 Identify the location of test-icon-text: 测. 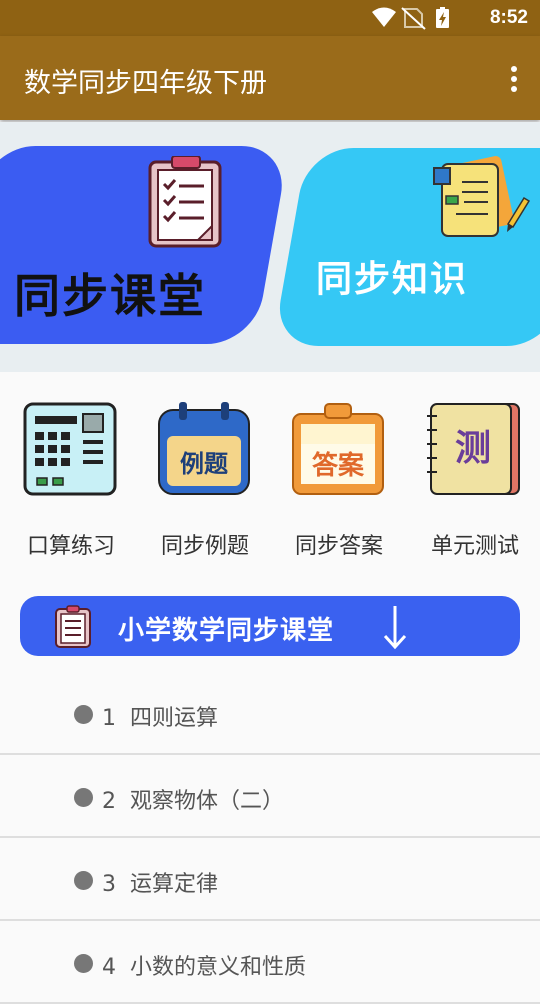
(473, 448).